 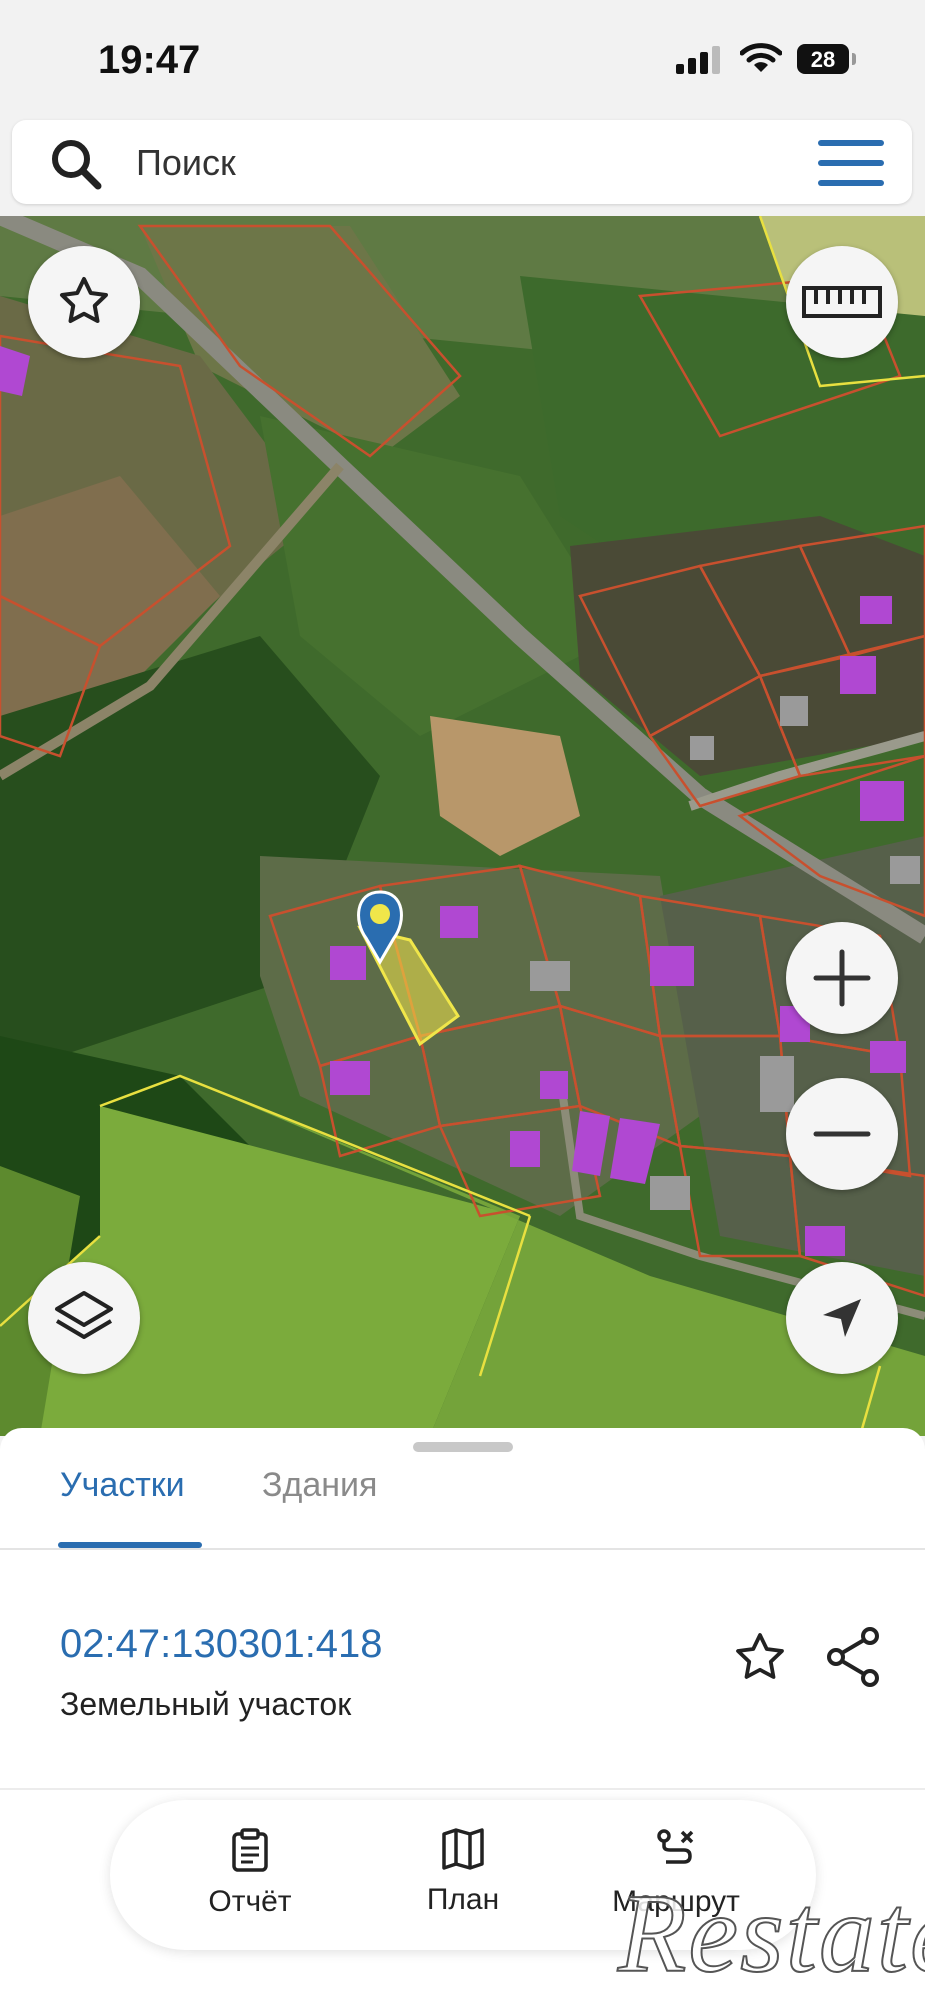 I want to click on navigation-arrow-icon, so click(x=842, y=1318).